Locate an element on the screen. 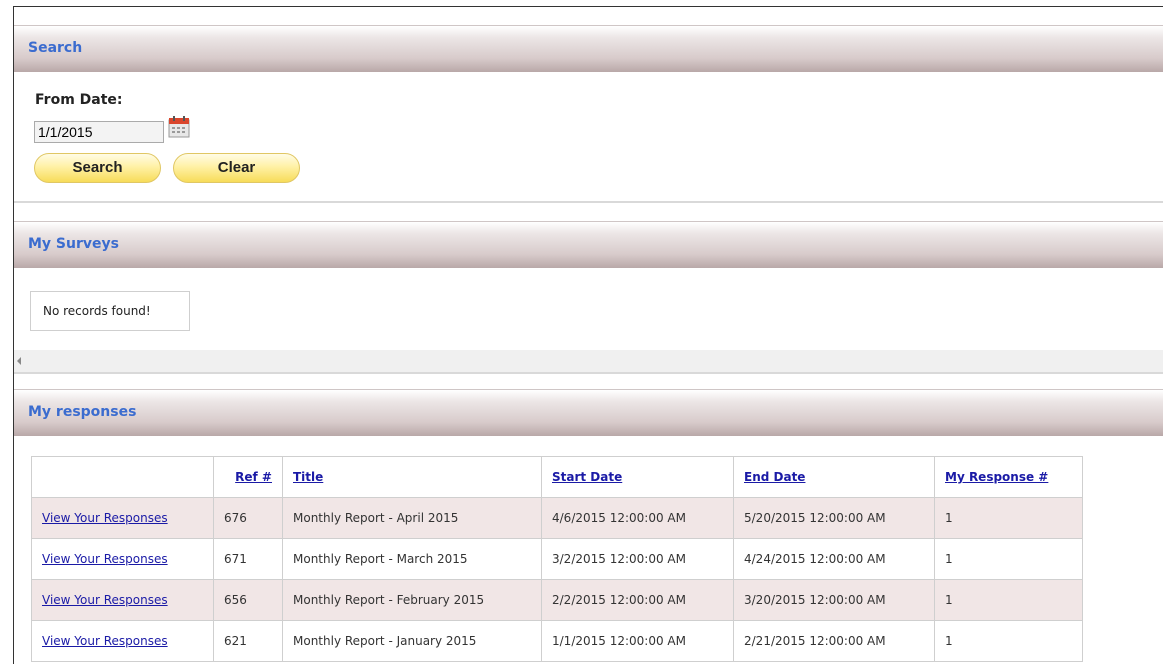  end-date-cell: 2/21/2015 12:00:00 AM is located at coordinates (834, 641).